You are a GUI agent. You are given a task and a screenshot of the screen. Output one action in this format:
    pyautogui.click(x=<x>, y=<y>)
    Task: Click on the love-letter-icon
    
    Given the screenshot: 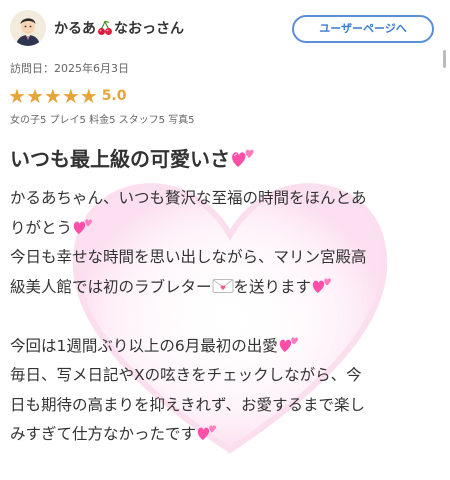 What is the action you would take?
    pyautogui.click(x=223, y=285)
    